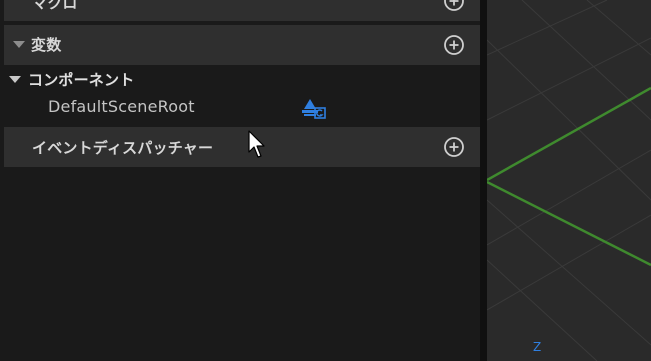  Describe the element at coordinates (454, 6) in the screenshot. I see `add-macro-icon` at that location.